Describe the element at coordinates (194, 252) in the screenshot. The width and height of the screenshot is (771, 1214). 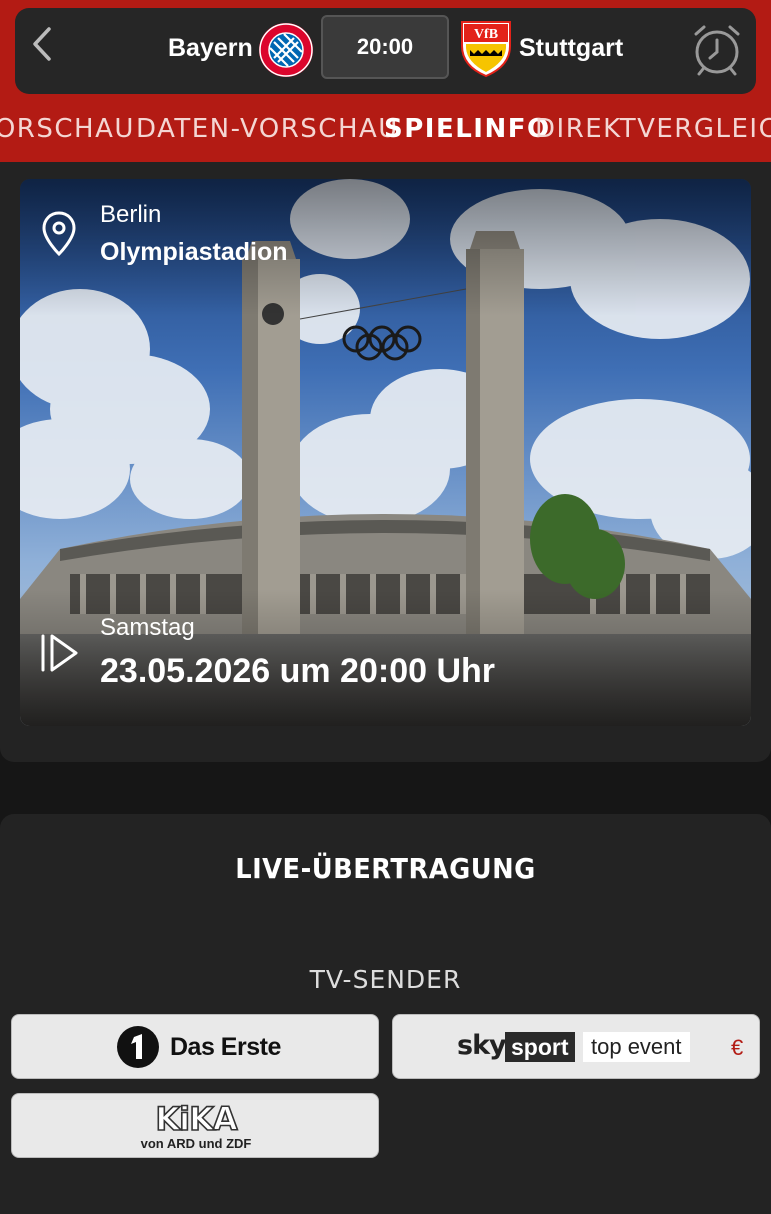
I see `venue-stadium: Olympiastadion` at that location.